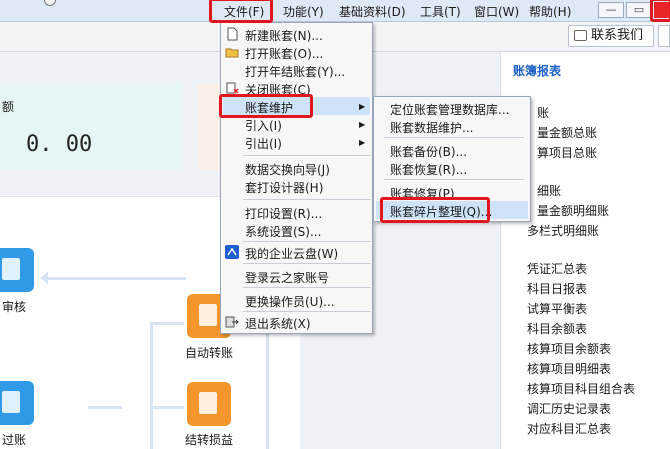 The height and width of the screenshot is (449, 670). I want to click on radio-icon, so click(50, 3).